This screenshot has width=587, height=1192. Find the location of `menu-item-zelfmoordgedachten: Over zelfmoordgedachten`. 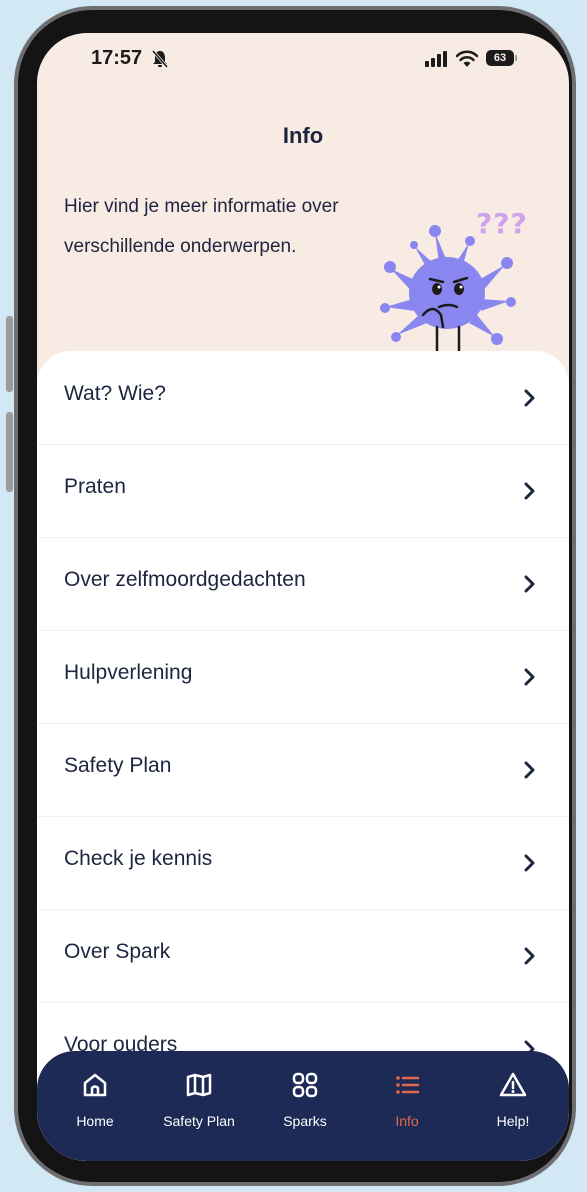

menu-item-zelfmoordgedachten: Over zelfmoordgedachten is located at coordinates (303, 584).